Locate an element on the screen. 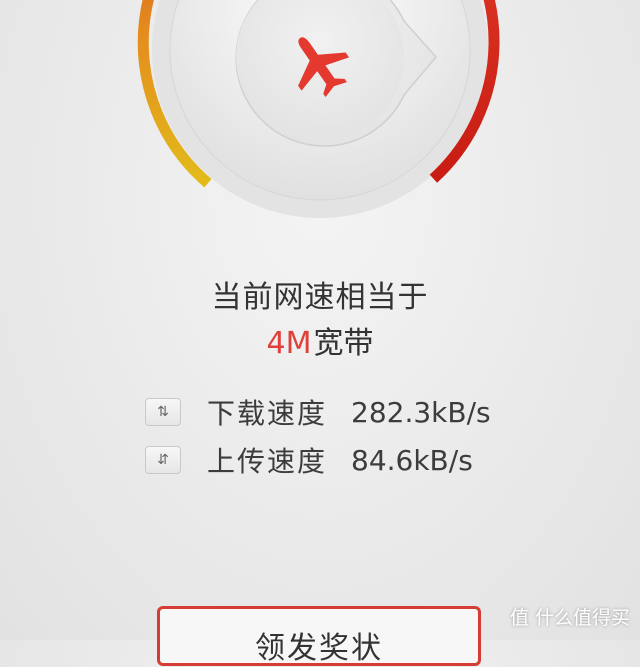  speed-equivalent-heading: 当前网速相当于 is located at coordinates (320, 297).